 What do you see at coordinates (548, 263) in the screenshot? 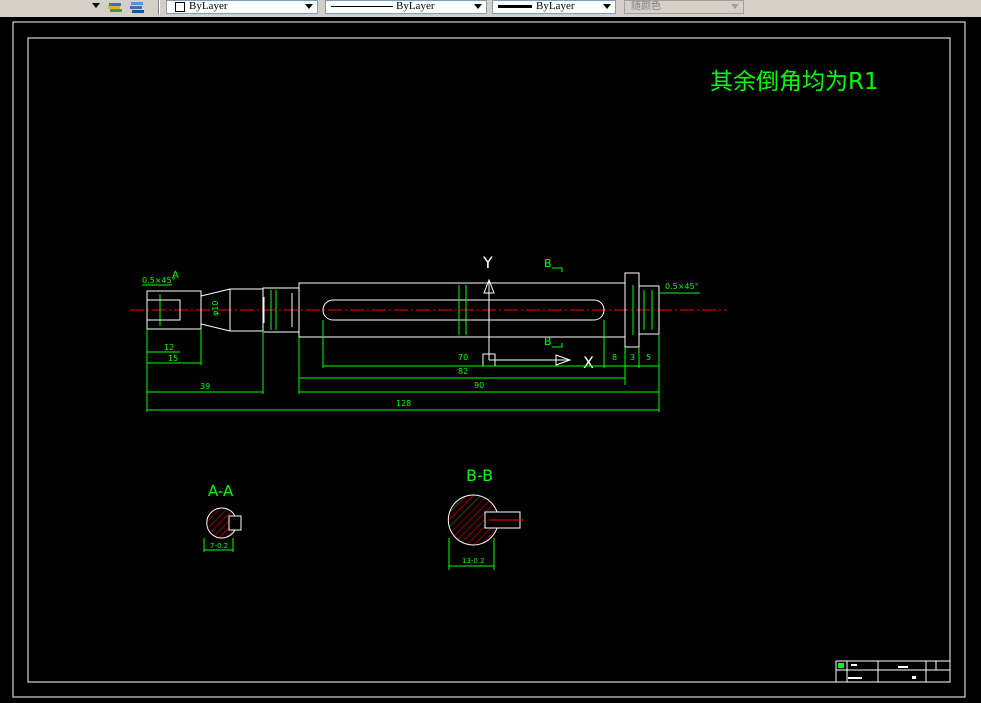
I see `section-b-marker-top: B` at bounding box center [548, 263].